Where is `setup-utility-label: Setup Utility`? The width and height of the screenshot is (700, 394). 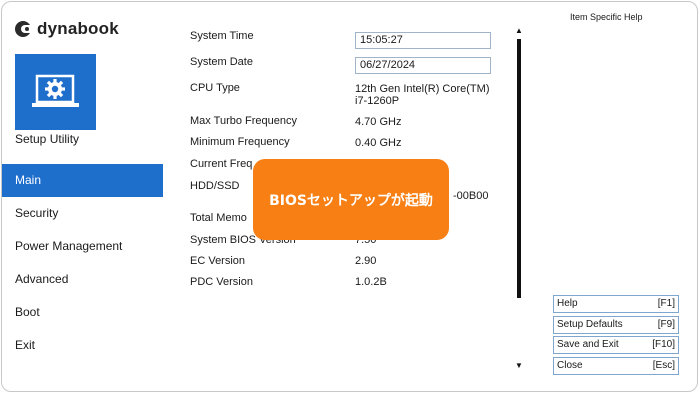 setup-utility-label: Setup Utility is located at coordinates (47, 139).